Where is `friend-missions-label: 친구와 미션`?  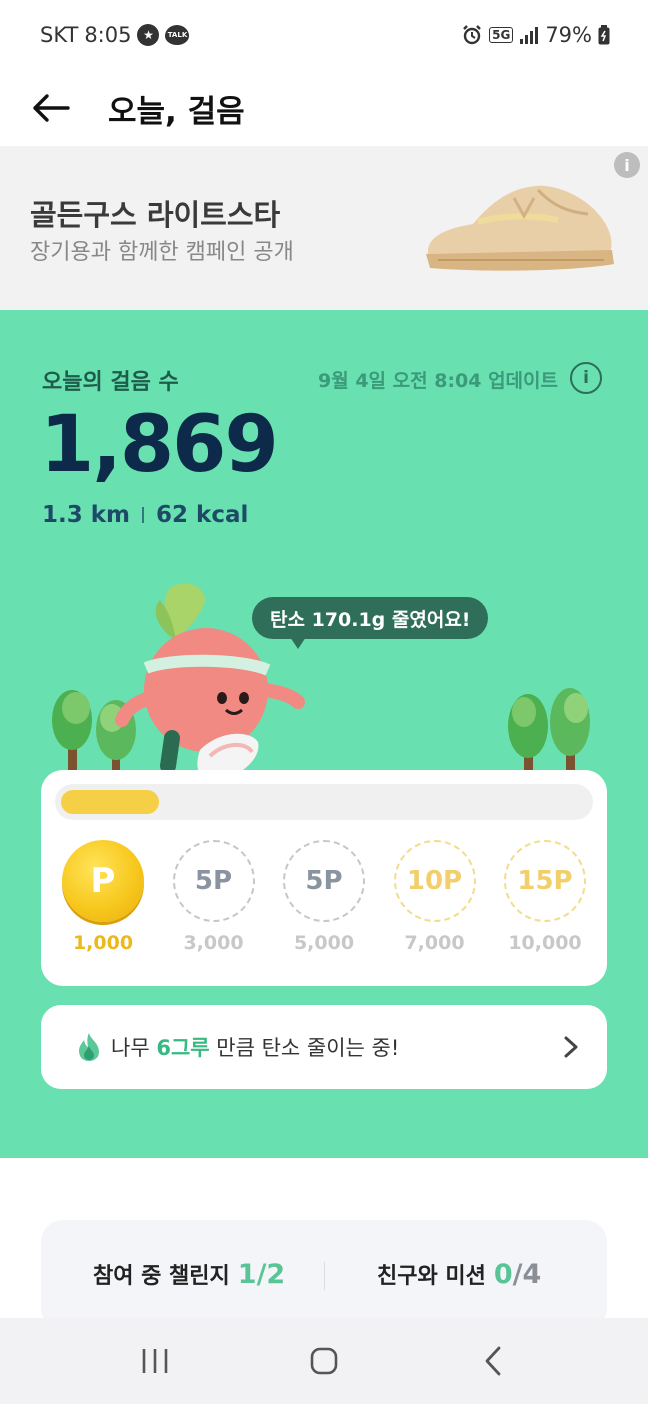 friend-missions-label: 친구와 미션 is located at coordinates (431, 1276).